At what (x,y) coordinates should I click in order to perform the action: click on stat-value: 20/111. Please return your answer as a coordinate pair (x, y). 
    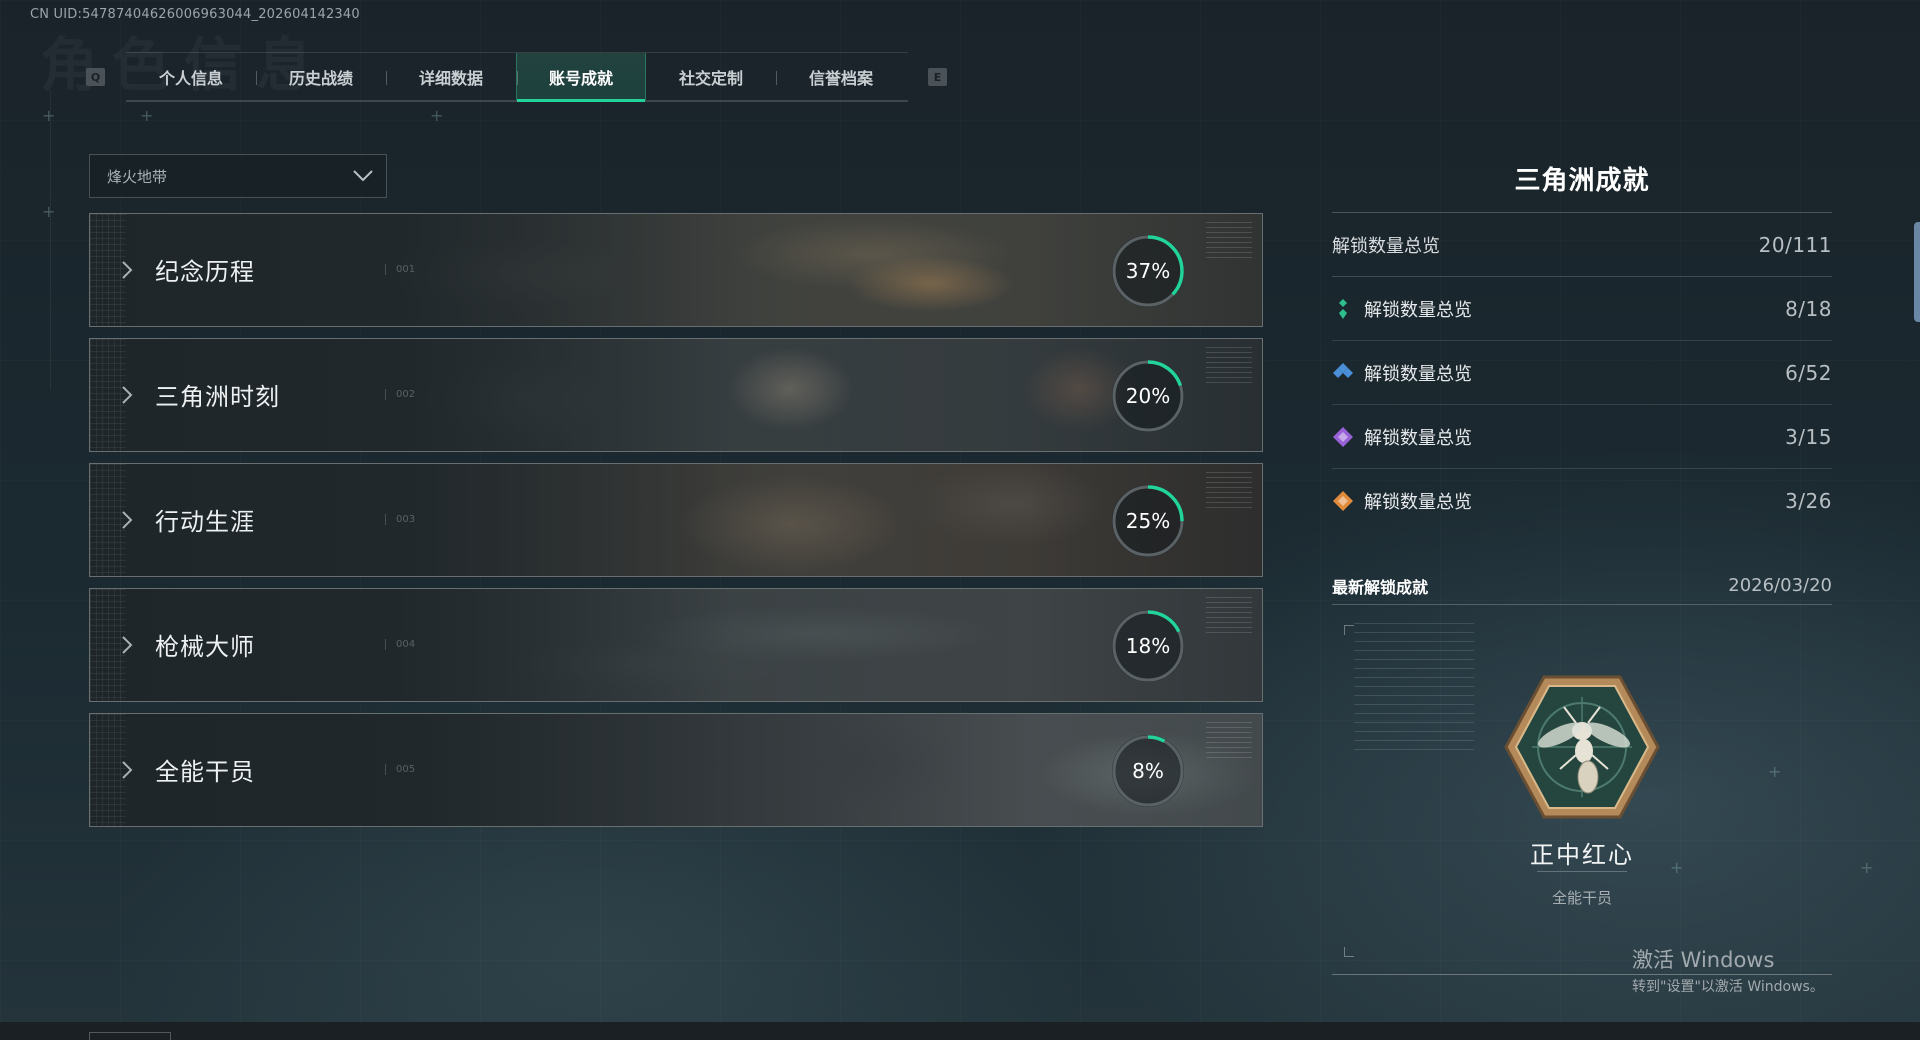
    Looking at the image, I should click on (1795, 244).